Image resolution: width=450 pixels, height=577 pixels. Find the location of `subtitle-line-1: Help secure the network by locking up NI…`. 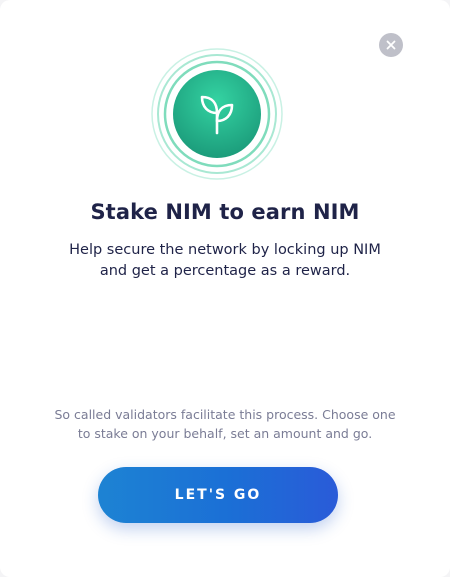

subtitle-line-1: Help secure the network by locking up NI… is located at coordinates (225, 250).